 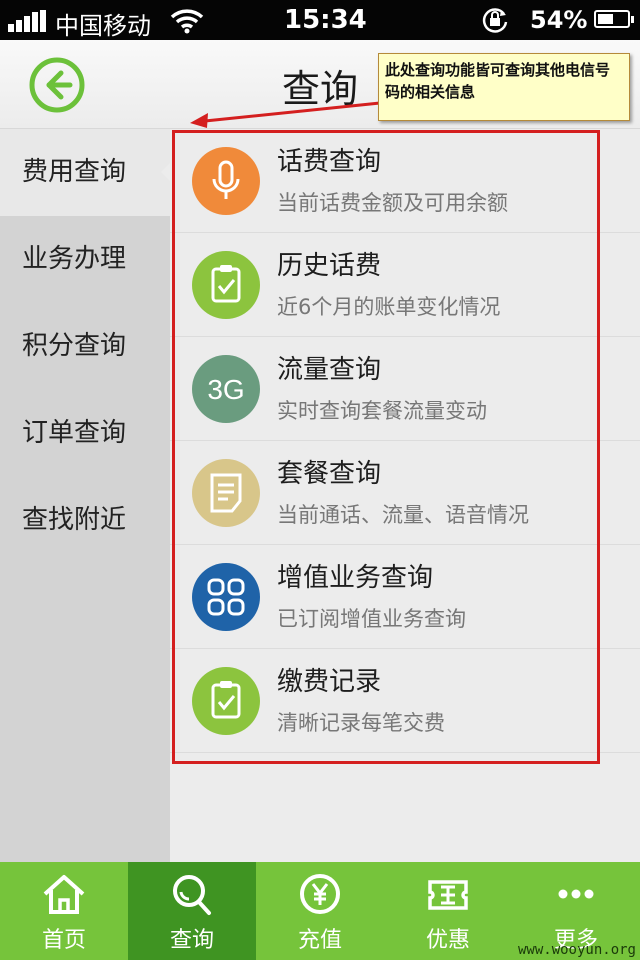 I want to click on list-item-desc: 已订阅增值业务查询, so click(x=371, y=619).